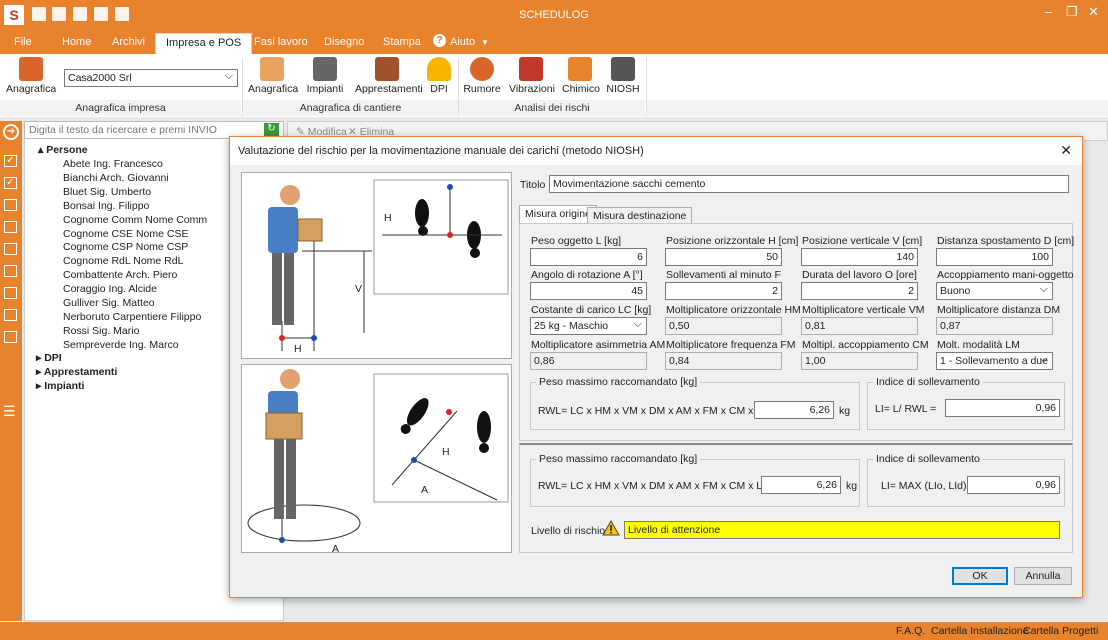  What do you see at coordinates (906, 409) in the screenshot?
I see `li-formula: LI= L/ RWL =` at bounding box center [906, 409].